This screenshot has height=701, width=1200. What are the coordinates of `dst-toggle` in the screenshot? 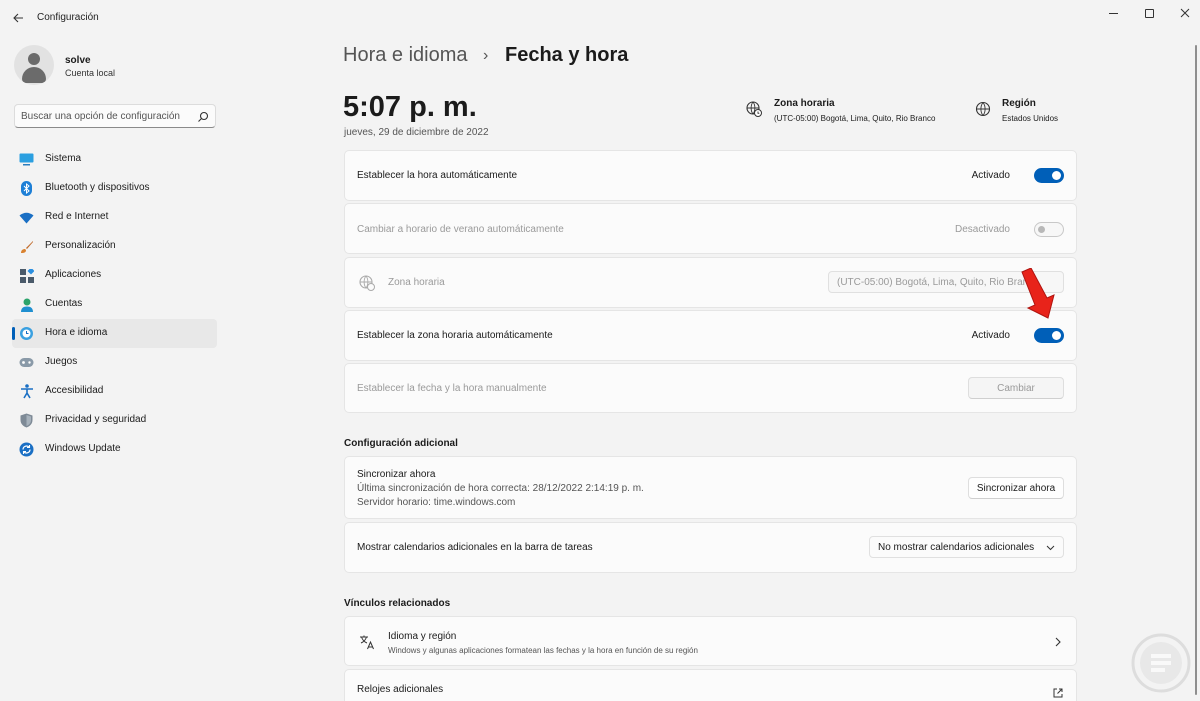 It's located at (1049, 229).